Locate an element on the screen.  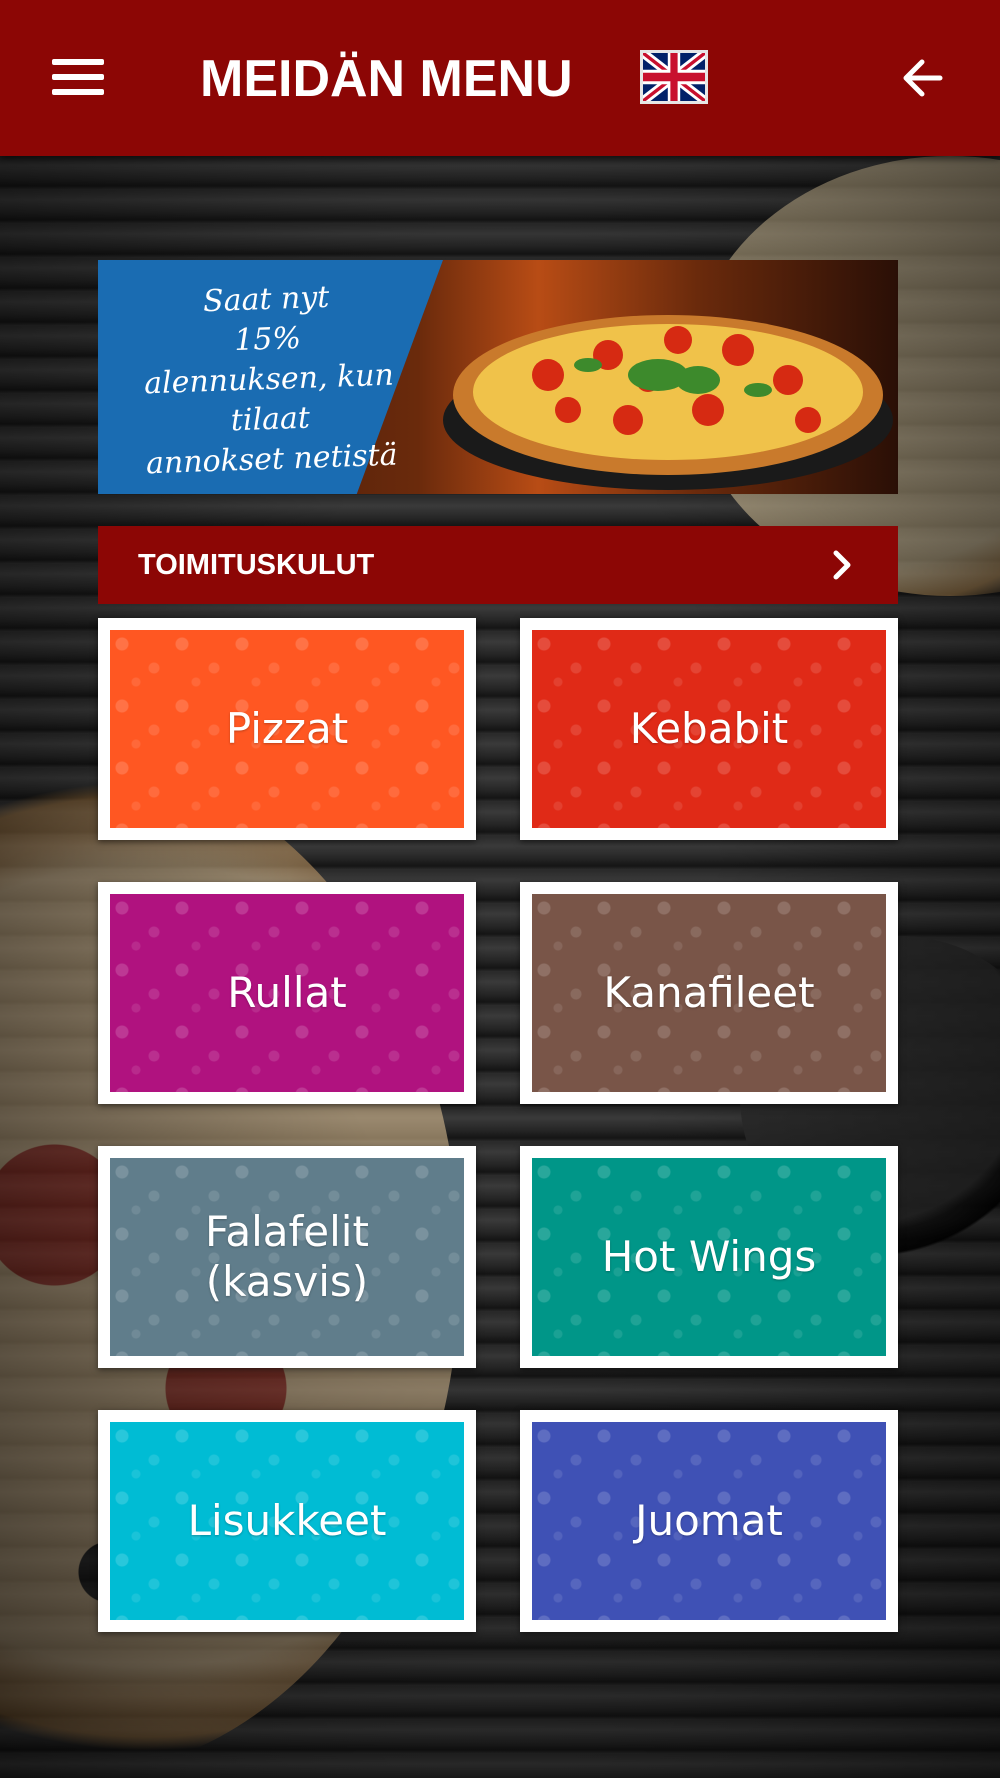
category-tile-juomat: Juomat is located at coordinates (709, 1521).